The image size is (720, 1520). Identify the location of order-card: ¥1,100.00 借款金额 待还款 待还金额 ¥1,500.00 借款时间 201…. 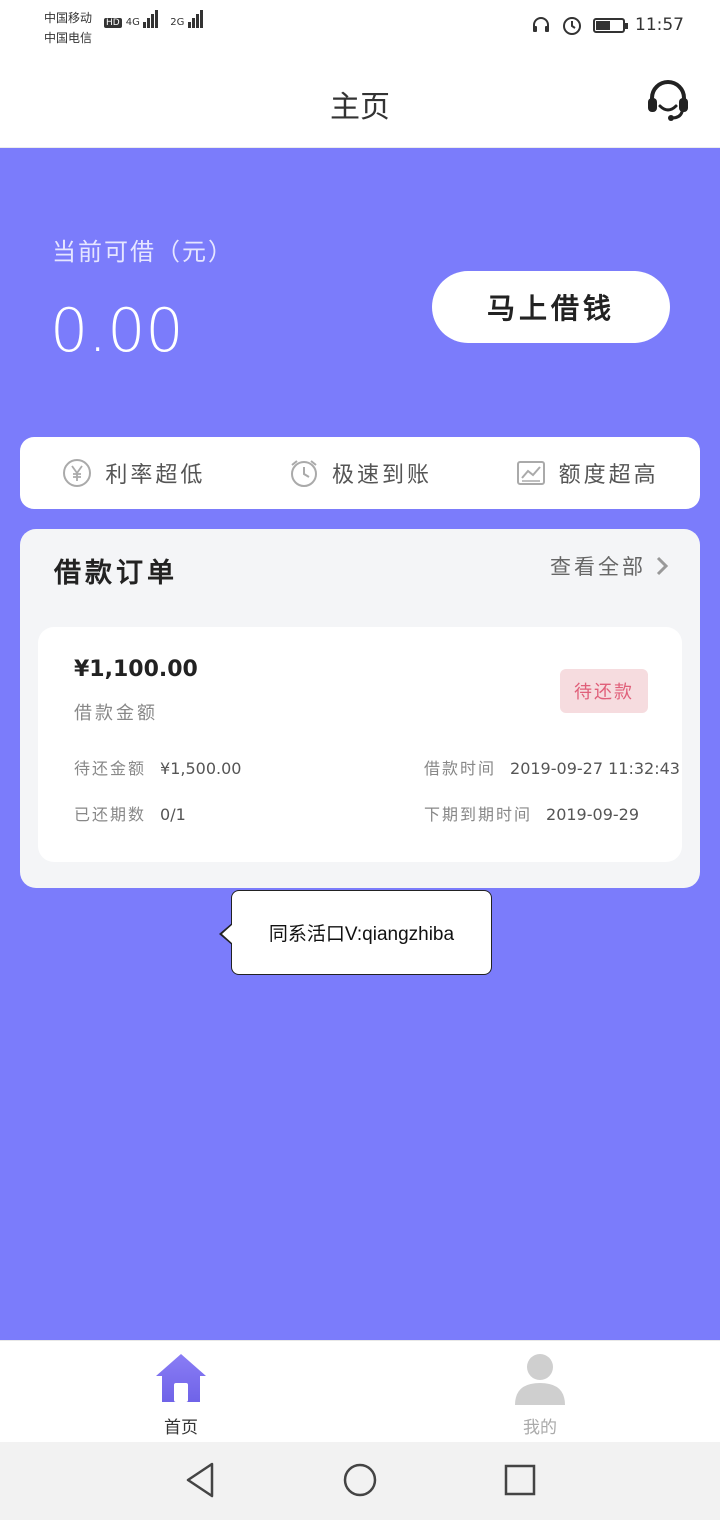
(360, 744).